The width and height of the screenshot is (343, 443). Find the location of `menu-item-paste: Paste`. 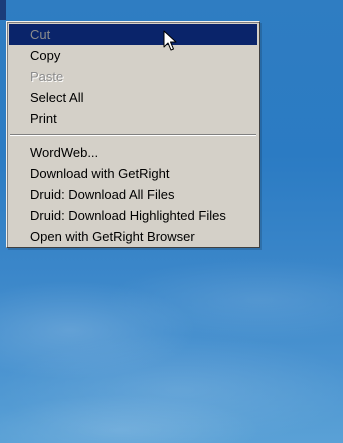

menu-item-paste: Paste is located at coordinates (133, 76).